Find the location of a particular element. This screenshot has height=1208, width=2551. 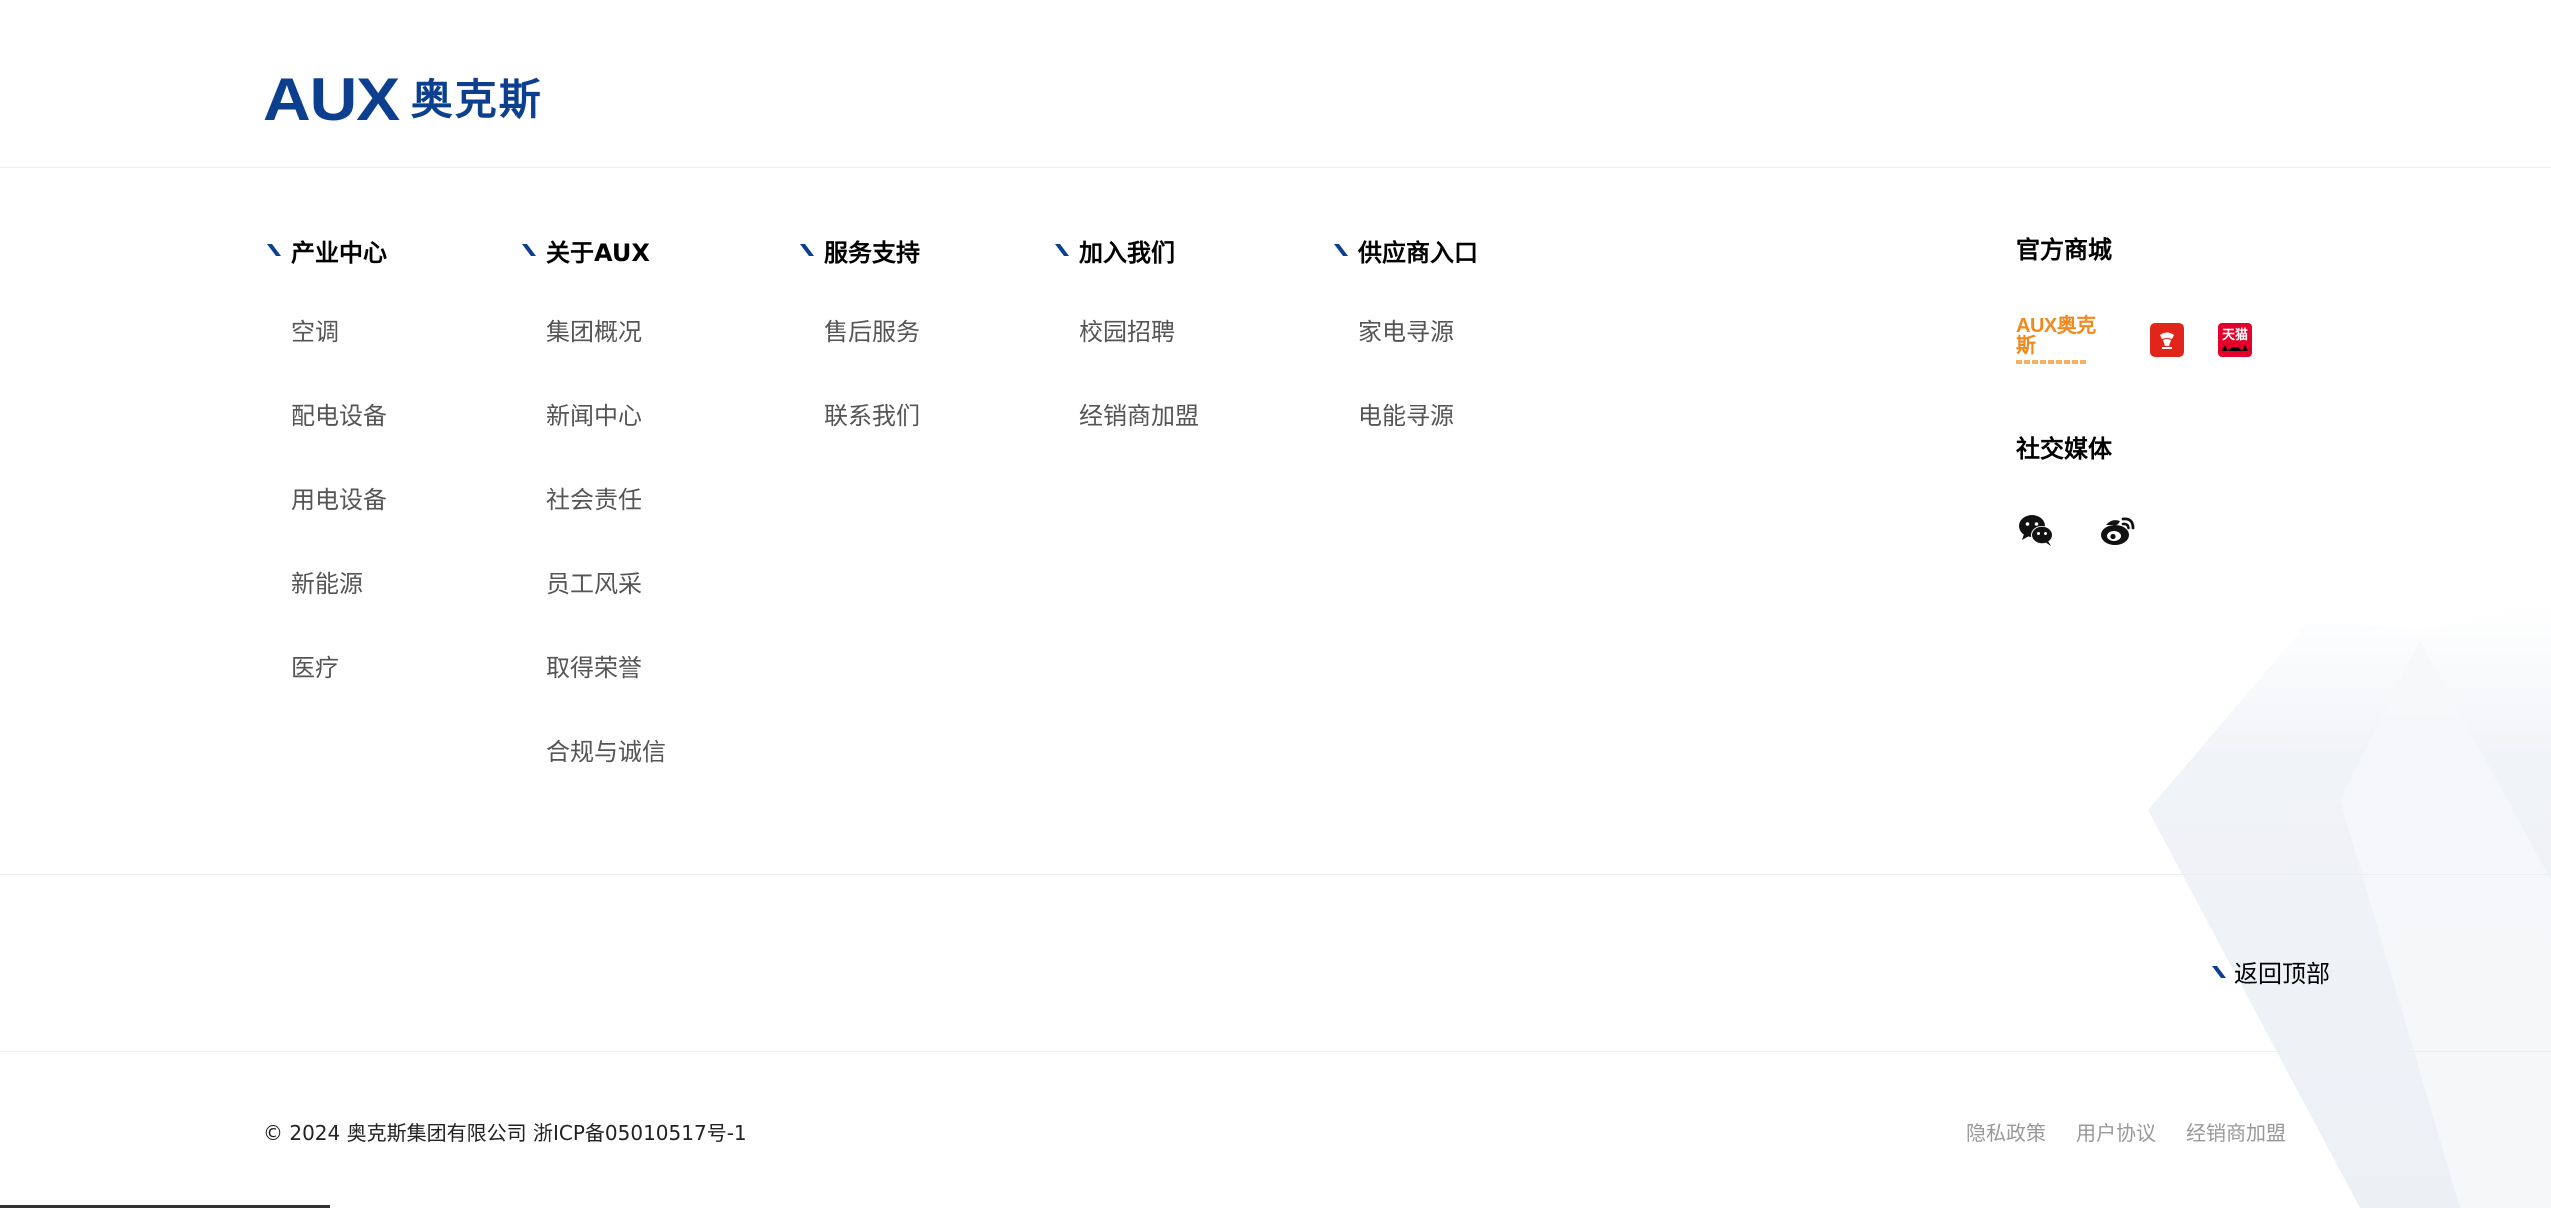

nav-link: 空调 is located at coordinates (339, 356).